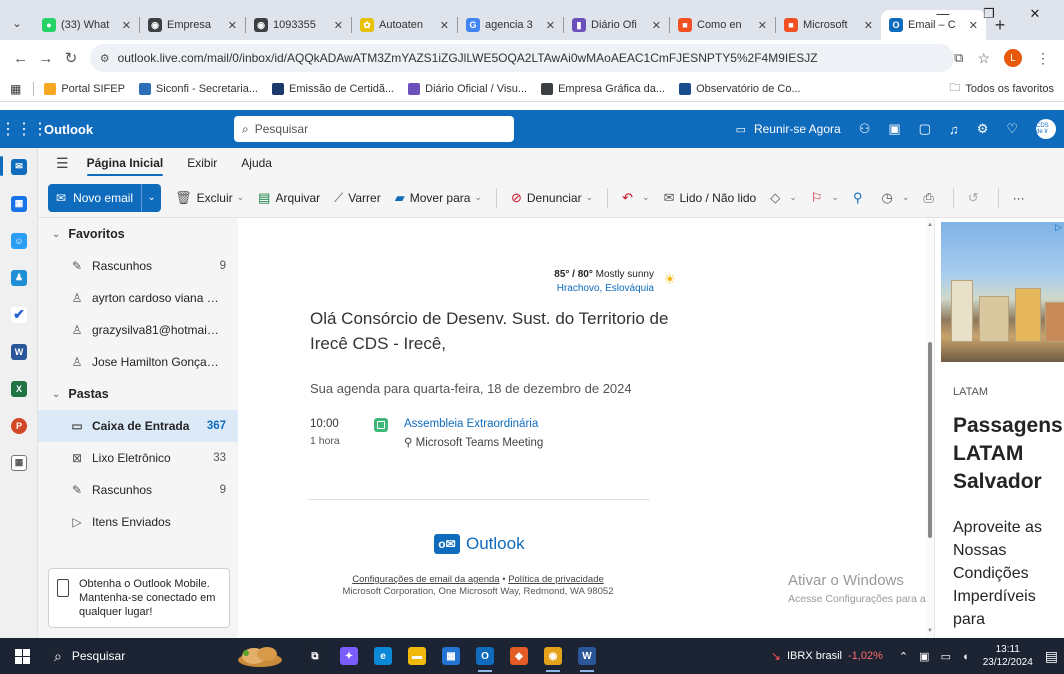 The width and height of the screenshot is (1064, 674). Describe the element at coordinates (192, 25) in the screenshot. I see `browser-tab: ◉ Empresa ✕` at that location.